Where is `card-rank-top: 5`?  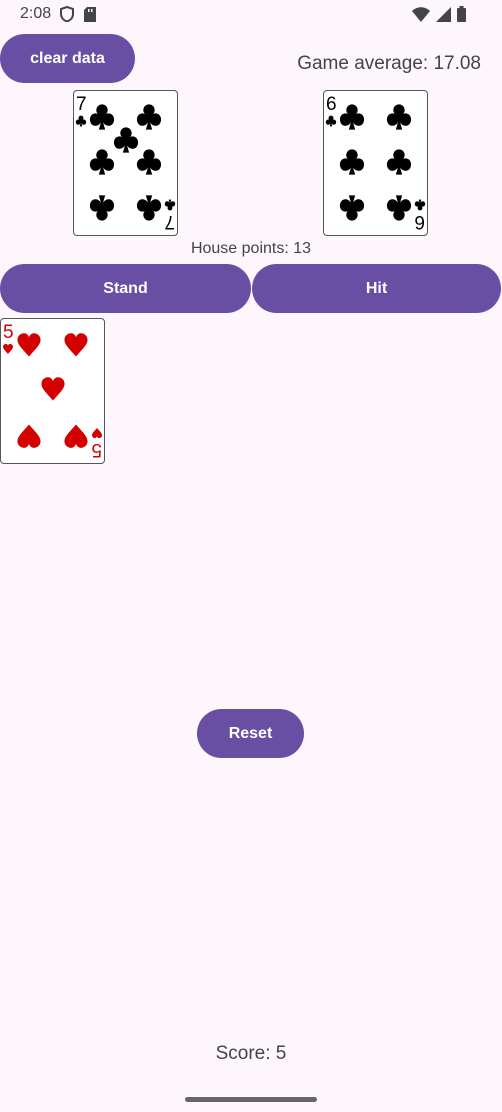 card-rank-top: 5 is located at coordinates (8, 332).